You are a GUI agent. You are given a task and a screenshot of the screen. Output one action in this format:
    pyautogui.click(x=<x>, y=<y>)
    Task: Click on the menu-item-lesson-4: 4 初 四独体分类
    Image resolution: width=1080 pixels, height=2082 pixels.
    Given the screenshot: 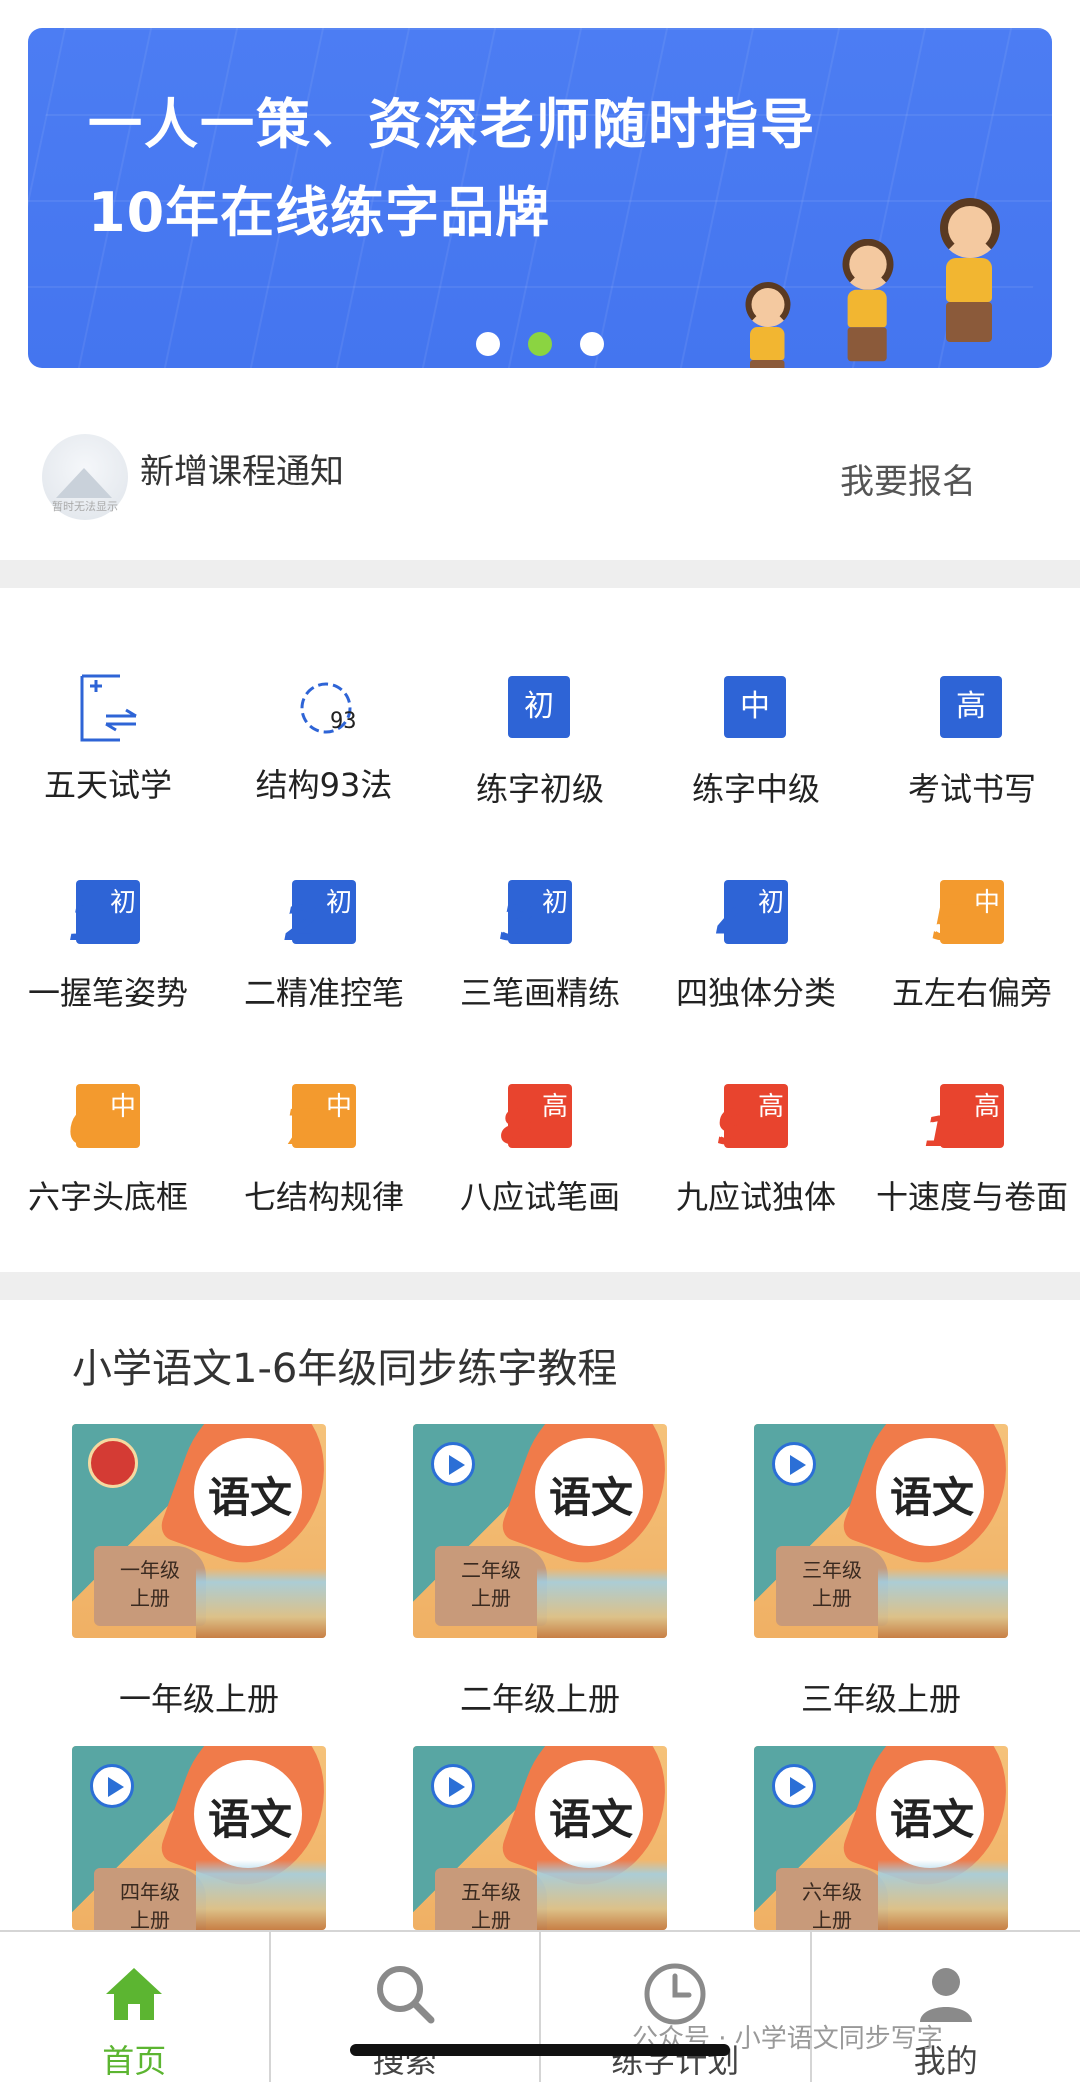 What is the action you would take?
    pyautogui.click(x=756, y=947)
    